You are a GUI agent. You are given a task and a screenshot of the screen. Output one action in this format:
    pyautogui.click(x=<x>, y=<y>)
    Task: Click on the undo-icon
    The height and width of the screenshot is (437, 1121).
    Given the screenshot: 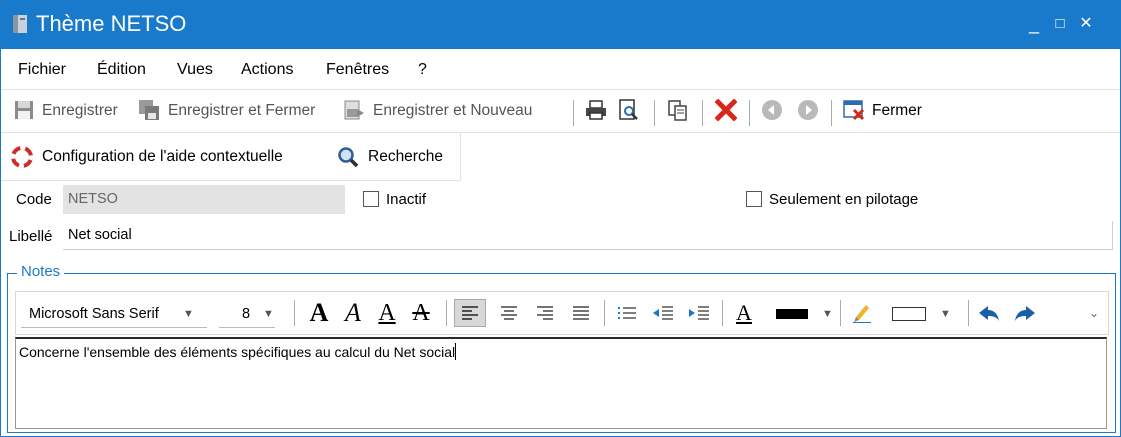 What is the action you would take?
    pyautogui.click(x=989, y=313)
    